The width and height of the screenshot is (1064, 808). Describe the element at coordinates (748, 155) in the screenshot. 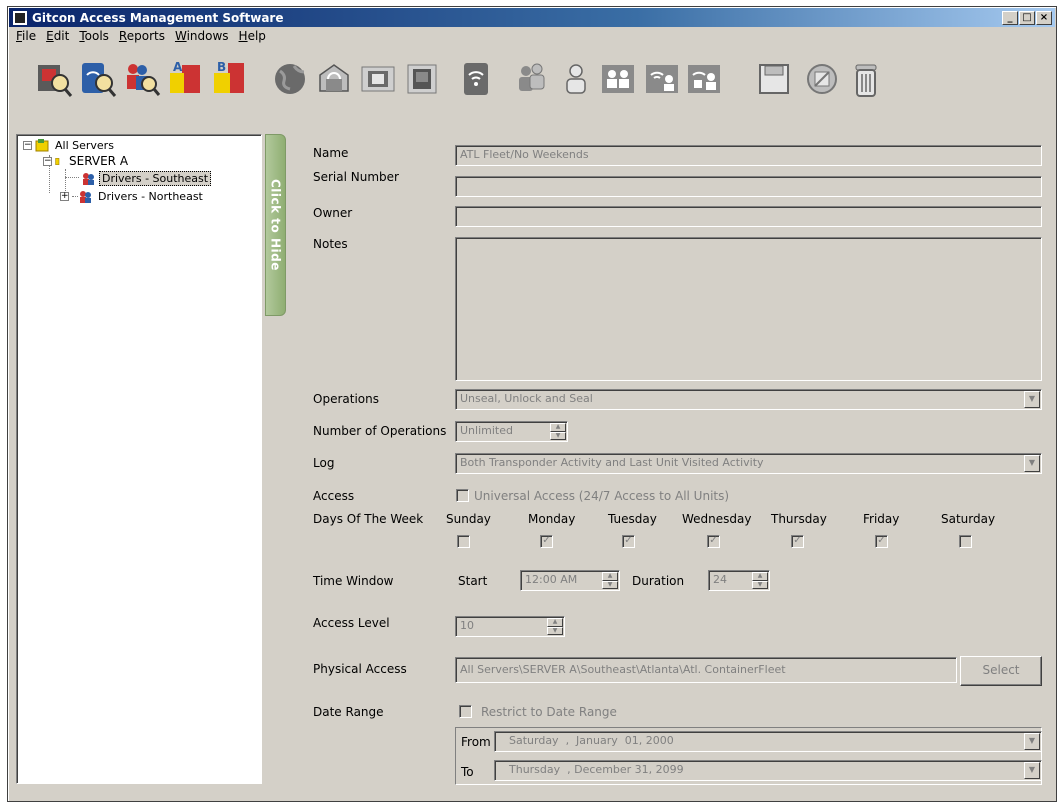

I see `name-field: ATL Fleet/No Weekends` at that location.